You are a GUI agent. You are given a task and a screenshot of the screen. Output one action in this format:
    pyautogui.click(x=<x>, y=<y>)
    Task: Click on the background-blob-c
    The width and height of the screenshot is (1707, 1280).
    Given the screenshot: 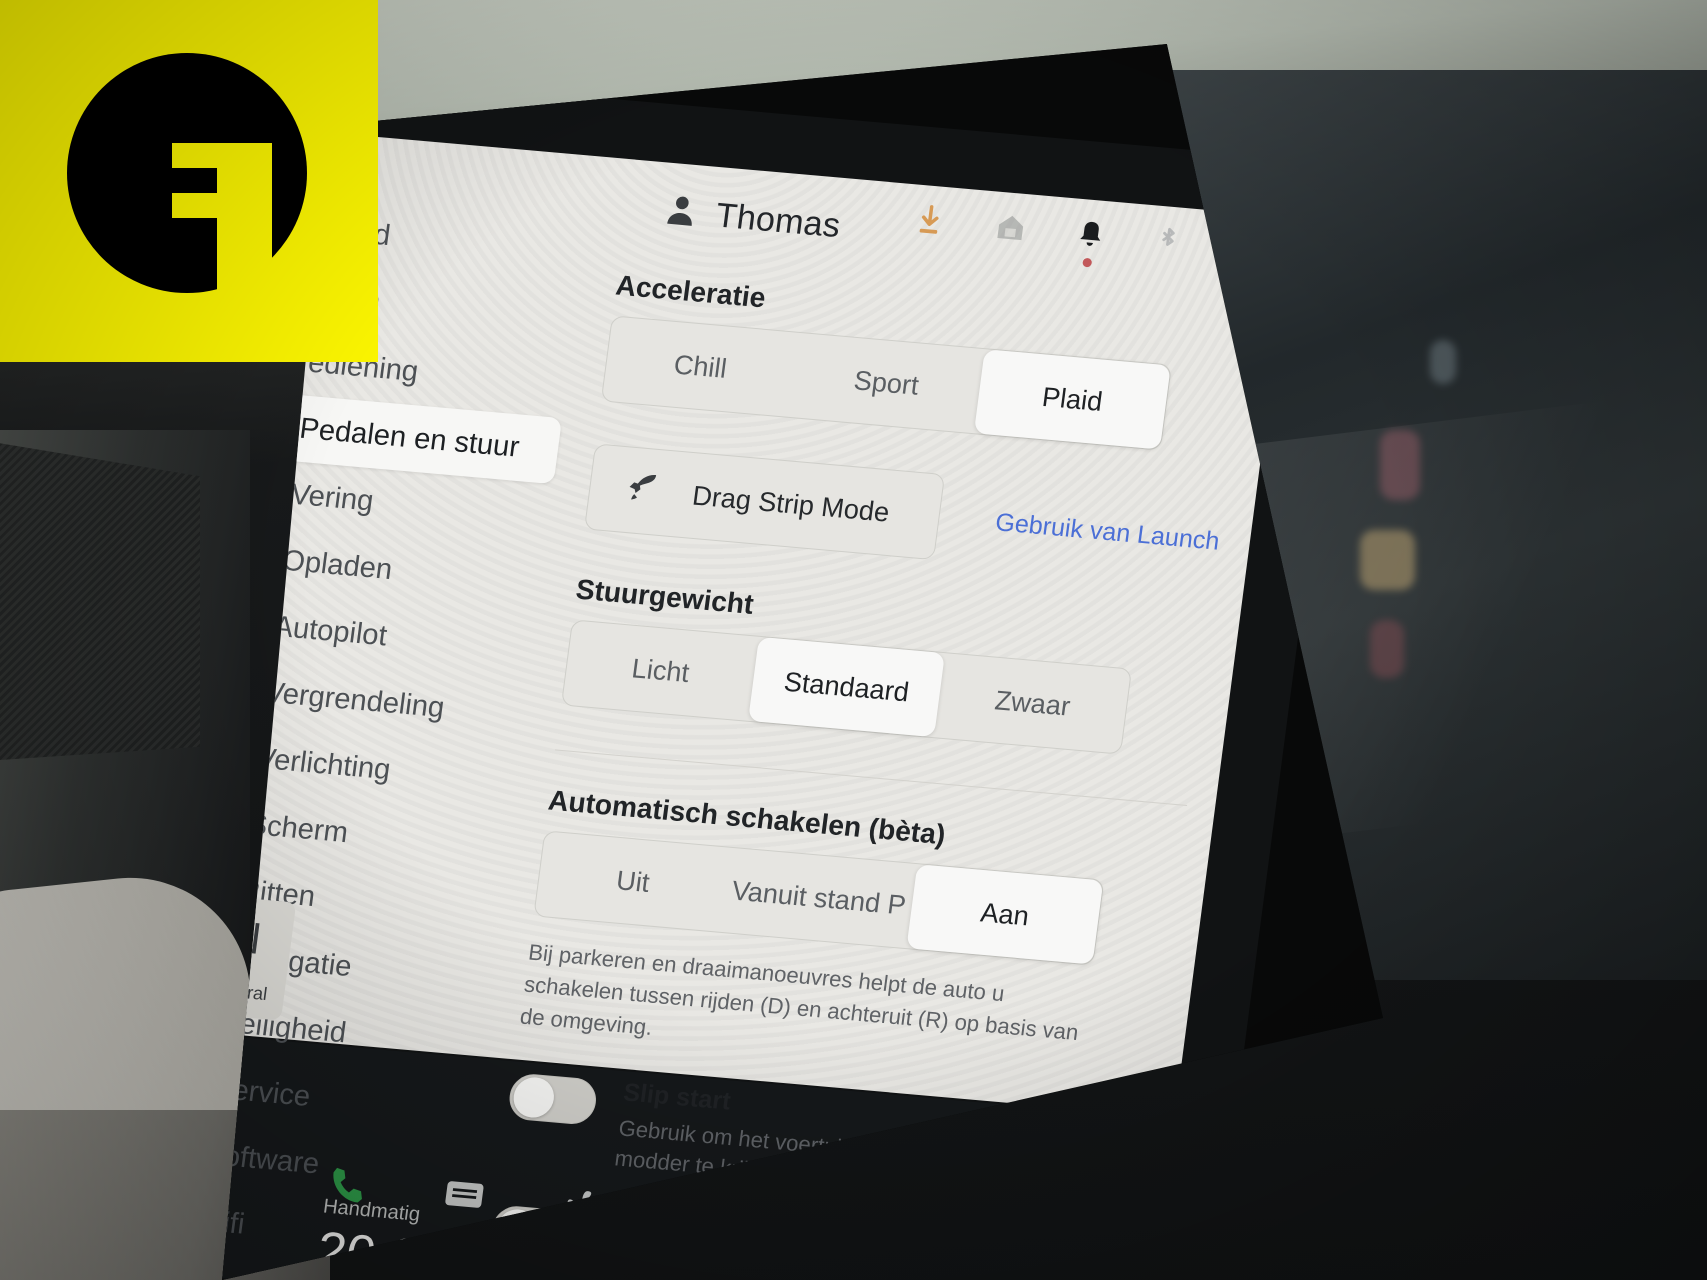 What is the action you would take?
    pyautogui.click(x=1387, y=649)
    